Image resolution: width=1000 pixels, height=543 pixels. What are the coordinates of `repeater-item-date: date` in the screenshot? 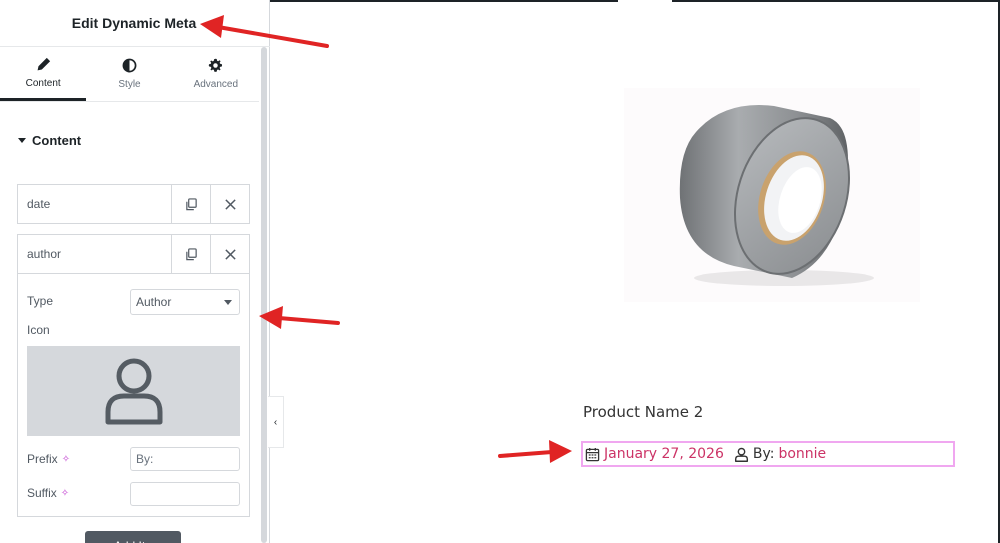 It's located at (133, 204).